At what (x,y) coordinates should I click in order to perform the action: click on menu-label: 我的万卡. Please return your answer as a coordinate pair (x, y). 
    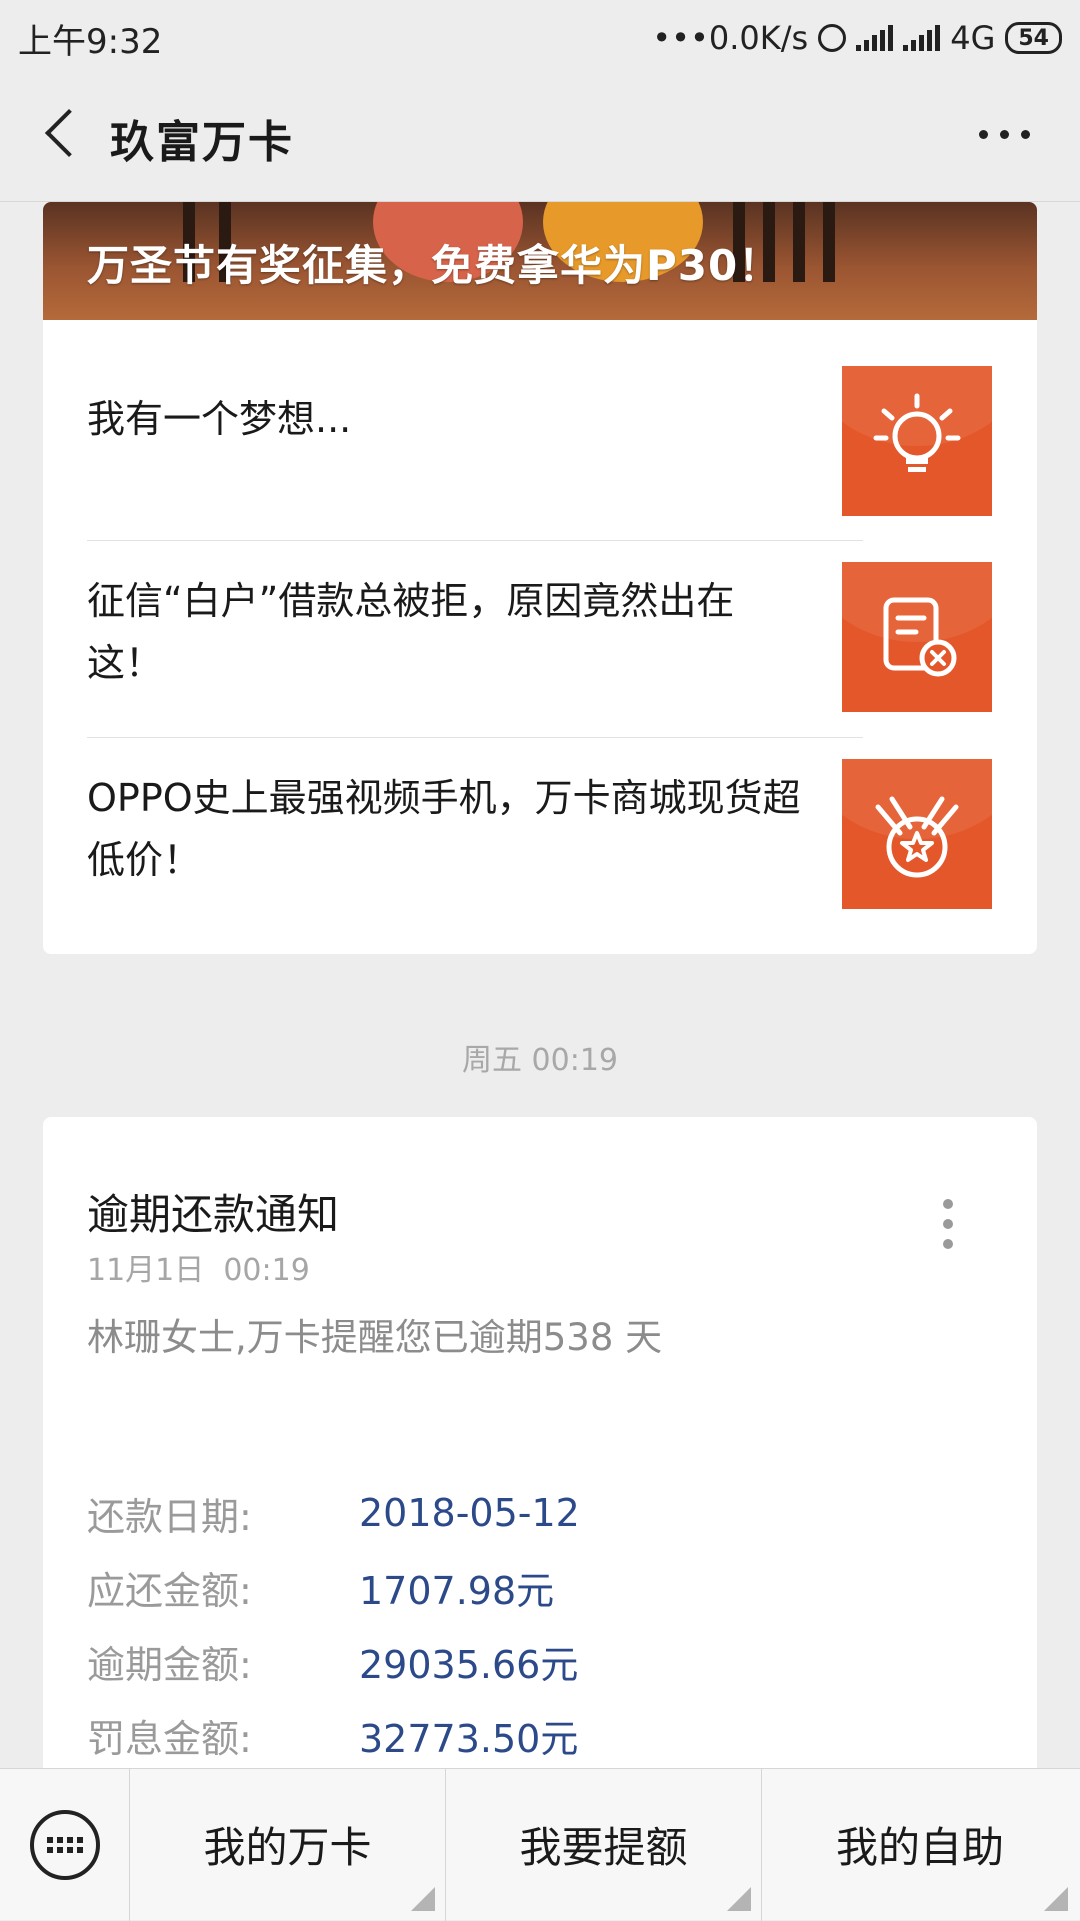
    Looking at the image, I should click on (287, 1847).